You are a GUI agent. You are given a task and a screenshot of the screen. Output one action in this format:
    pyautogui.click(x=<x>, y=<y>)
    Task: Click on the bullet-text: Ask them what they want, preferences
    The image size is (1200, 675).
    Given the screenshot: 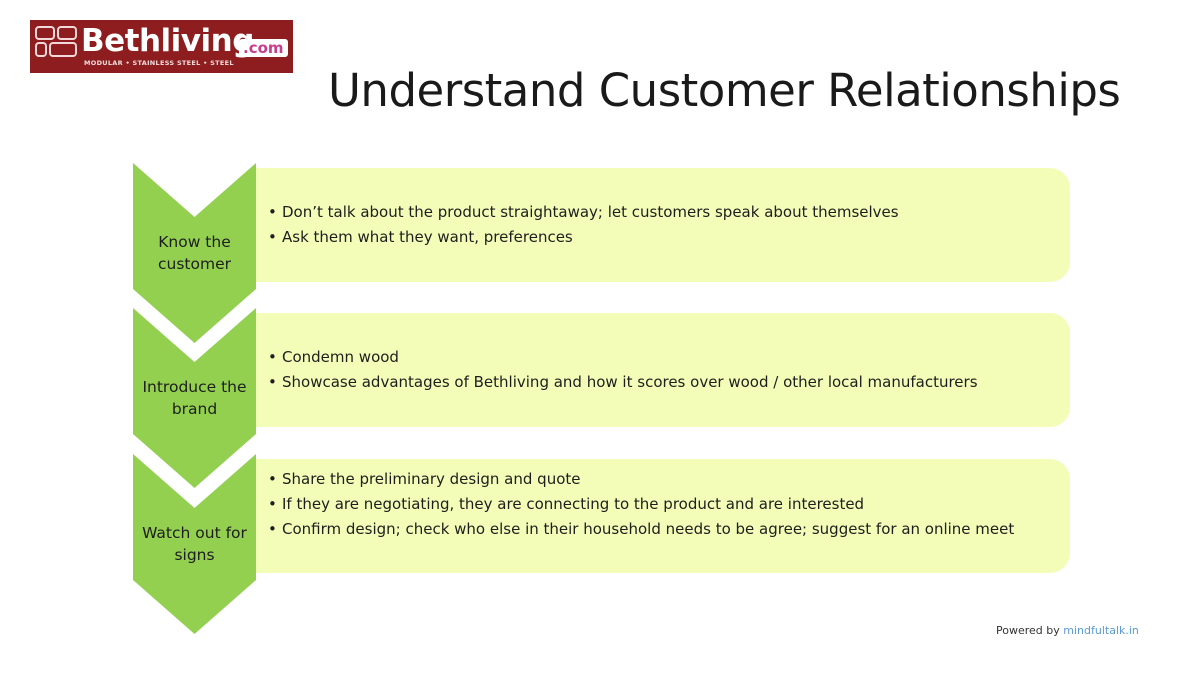 What is the action you would take?
    pyautogui.click(x=427, y=237)
    